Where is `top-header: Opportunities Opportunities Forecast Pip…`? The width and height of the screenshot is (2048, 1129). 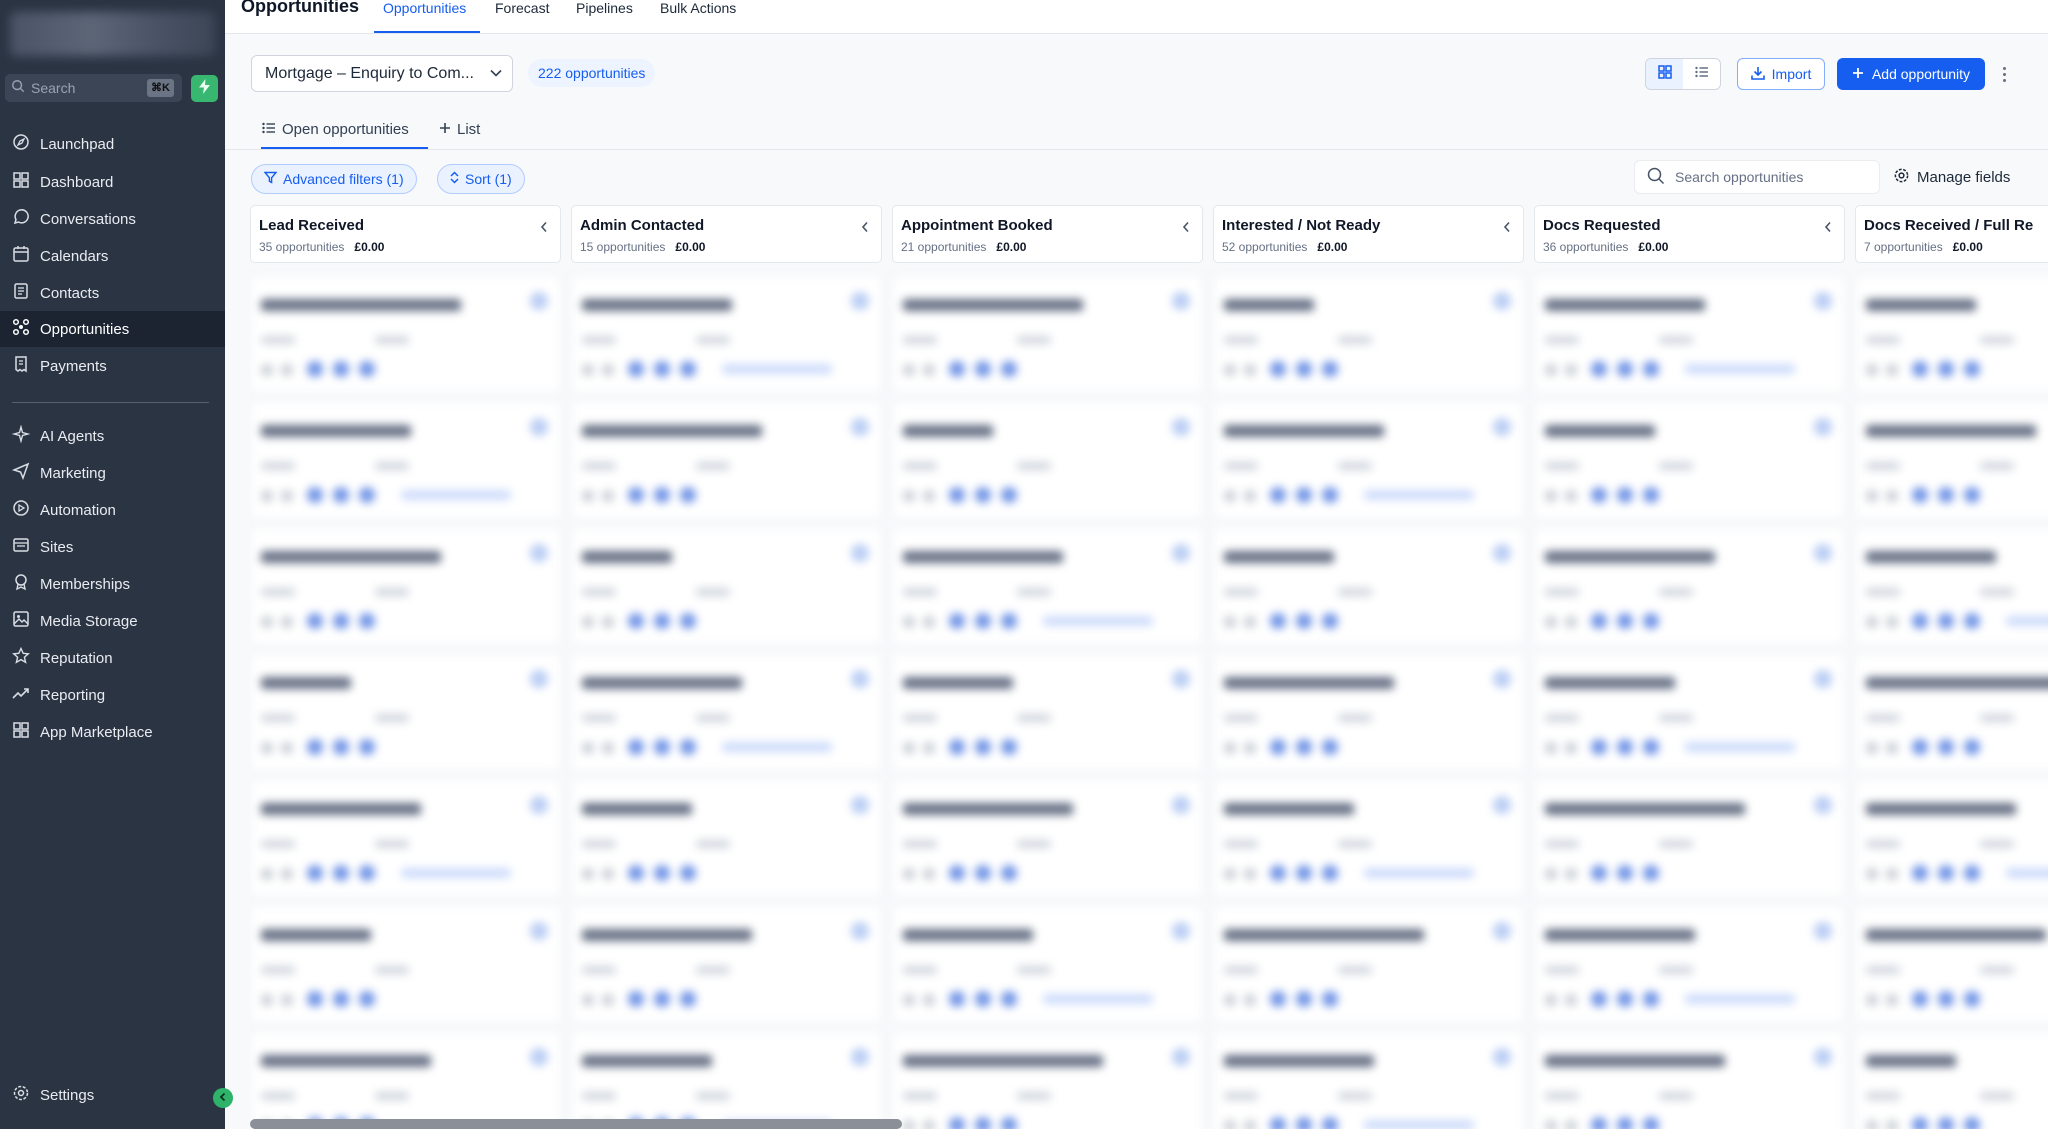 top-header: Opportunities Opportunities Forecast Pip… is located at coordinates (1136, 17).